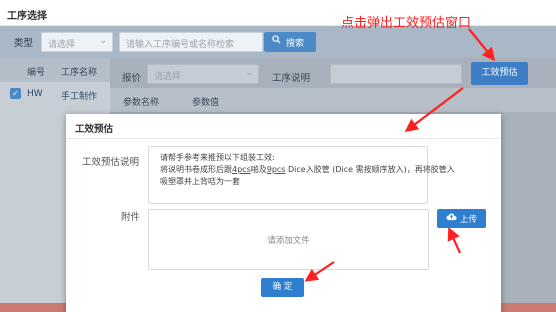  What do you see at coordinates (77, 42) in the screenshot?
I see `type-select: 请选择 ⌄` at bounding box center [77, 42].